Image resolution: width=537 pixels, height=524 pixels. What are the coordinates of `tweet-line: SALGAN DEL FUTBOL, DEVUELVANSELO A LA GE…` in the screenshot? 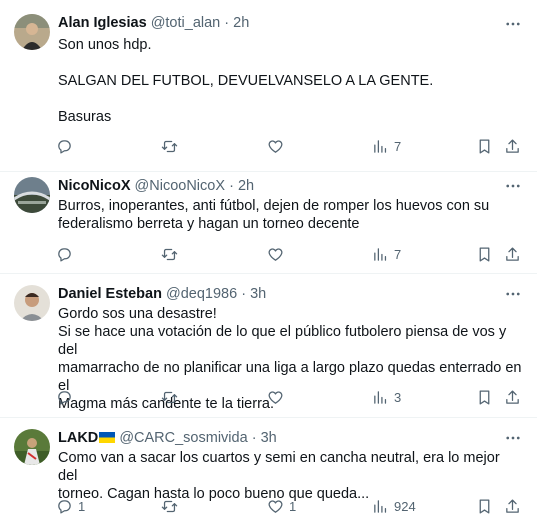 It's located at (246, 81).